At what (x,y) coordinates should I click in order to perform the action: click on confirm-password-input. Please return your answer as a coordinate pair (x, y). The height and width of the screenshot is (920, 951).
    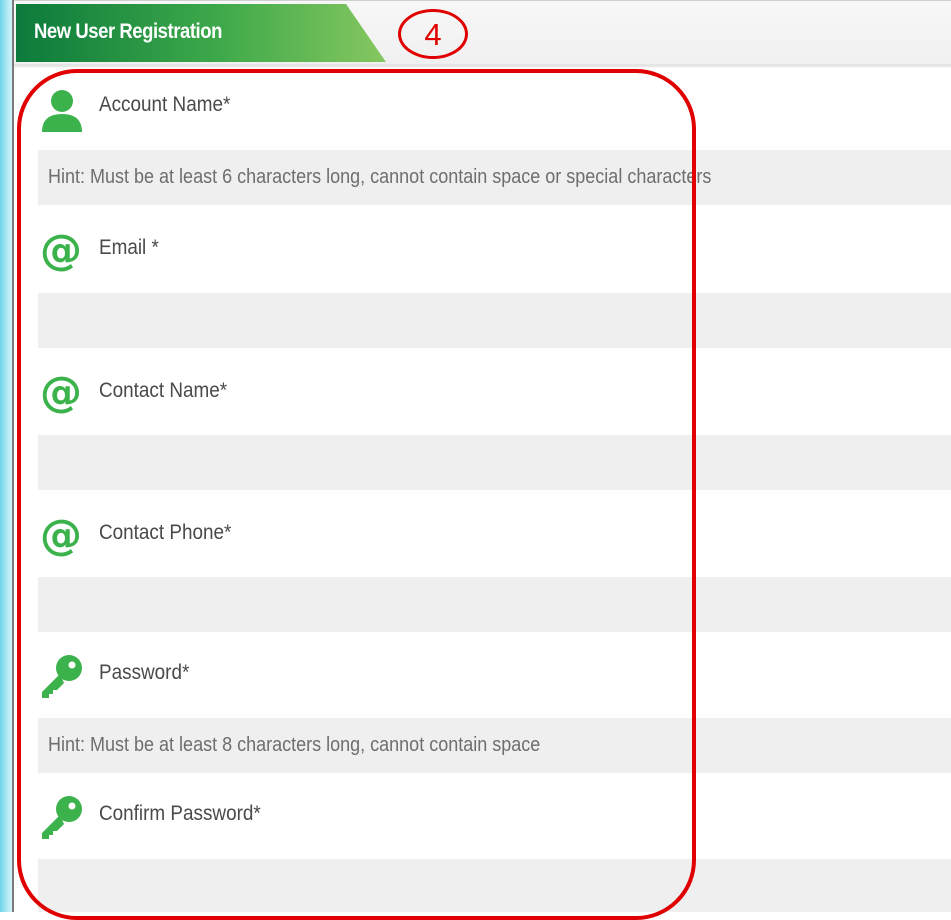
    Looking at the image, I should click on (494, 885).